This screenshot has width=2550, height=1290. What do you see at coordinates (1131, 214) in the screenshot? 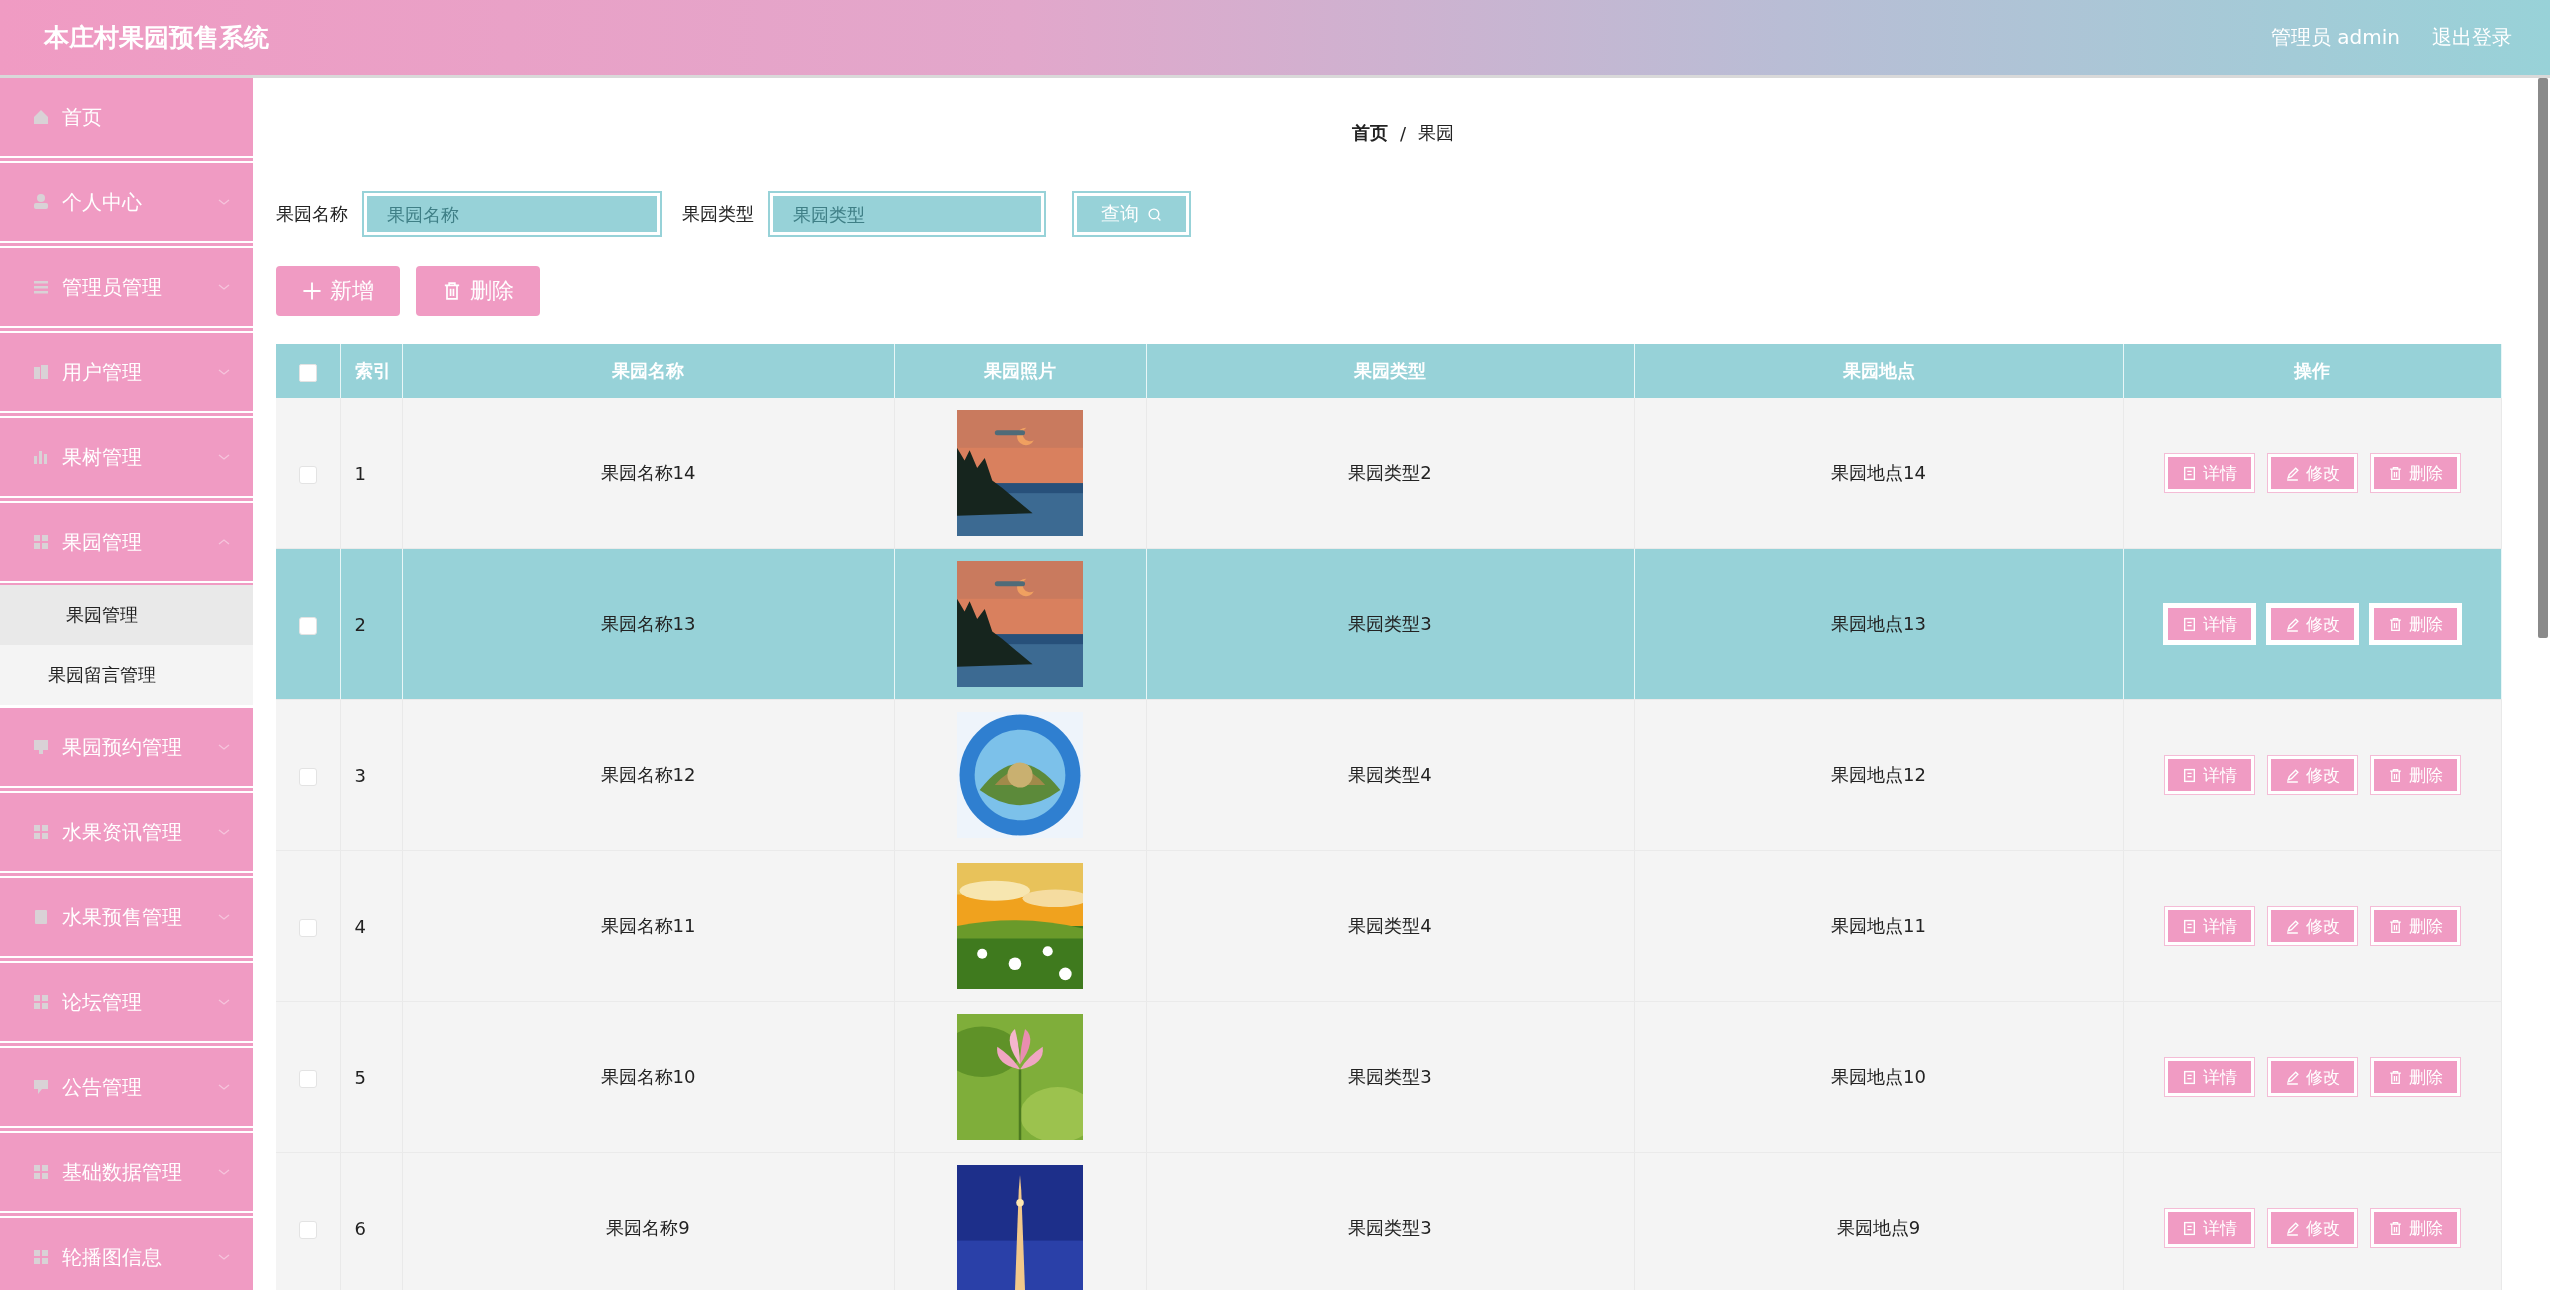
I see `search-button: 查询` at bounding box center [1131, 214].